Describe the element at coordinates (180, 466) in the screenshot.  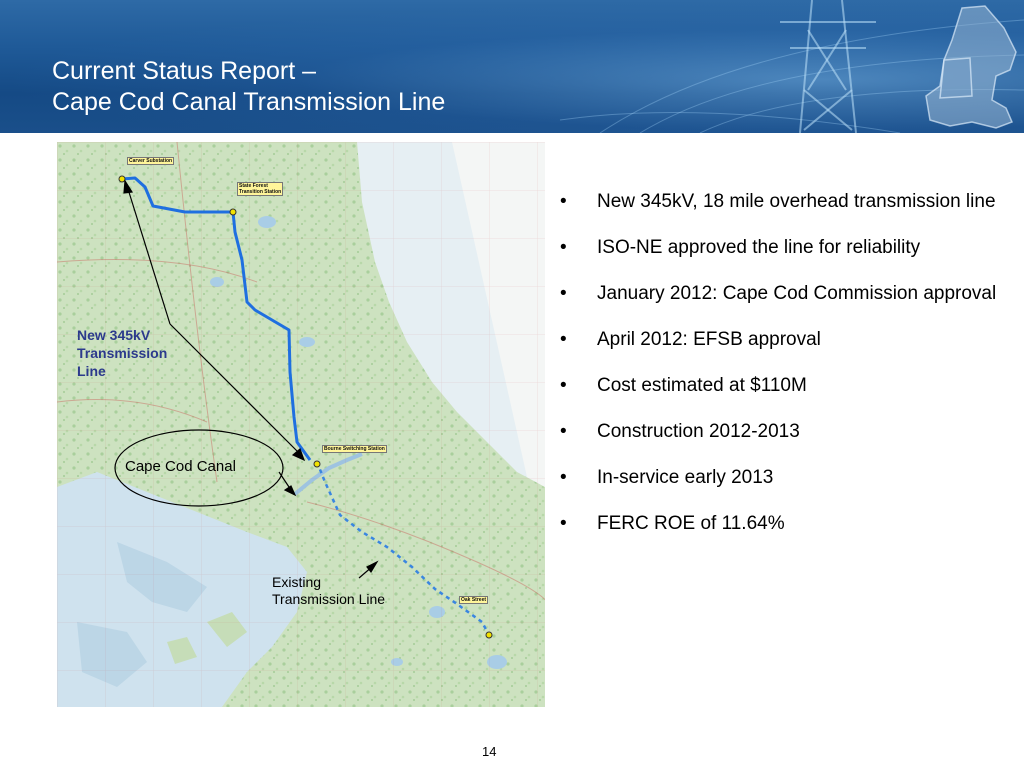
I see `canal-label: Cape Cod Canal` at that location.